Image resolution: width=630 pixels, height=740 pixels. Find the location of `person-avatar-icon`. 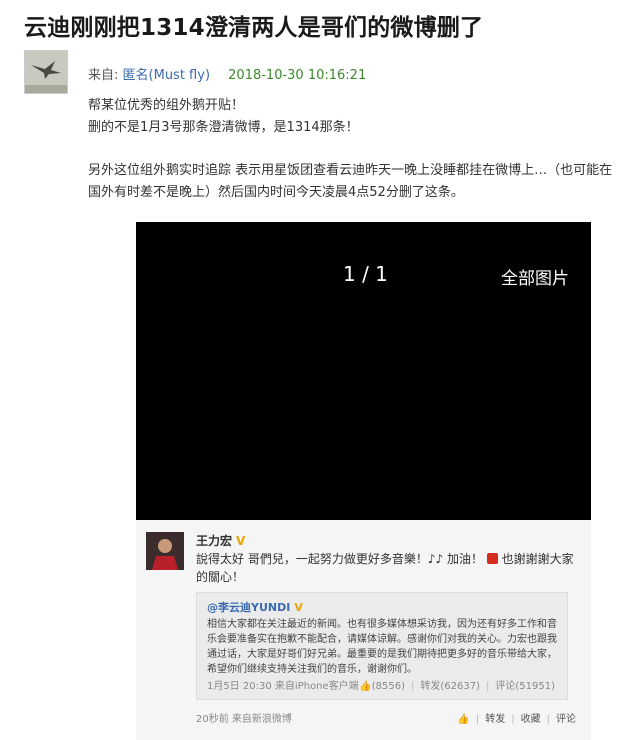

person-avatar-icon is located at coordinates (165, 551).